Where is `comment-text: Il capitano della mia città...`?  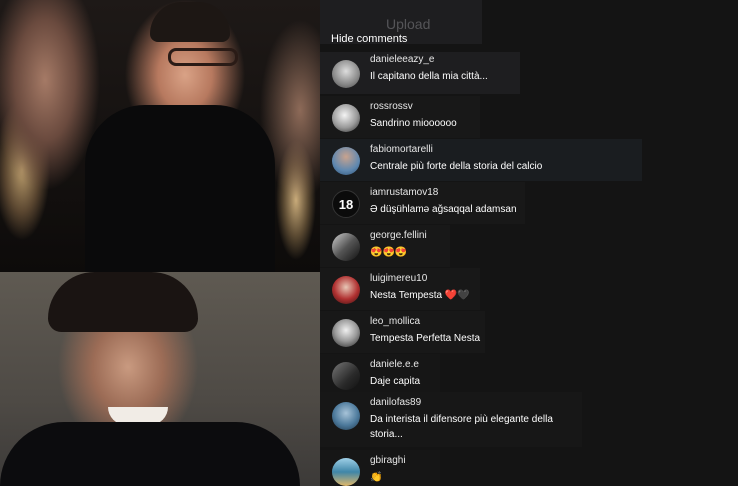 comment-text: Il capitano della mia città... is located at coordinates (429, 76).